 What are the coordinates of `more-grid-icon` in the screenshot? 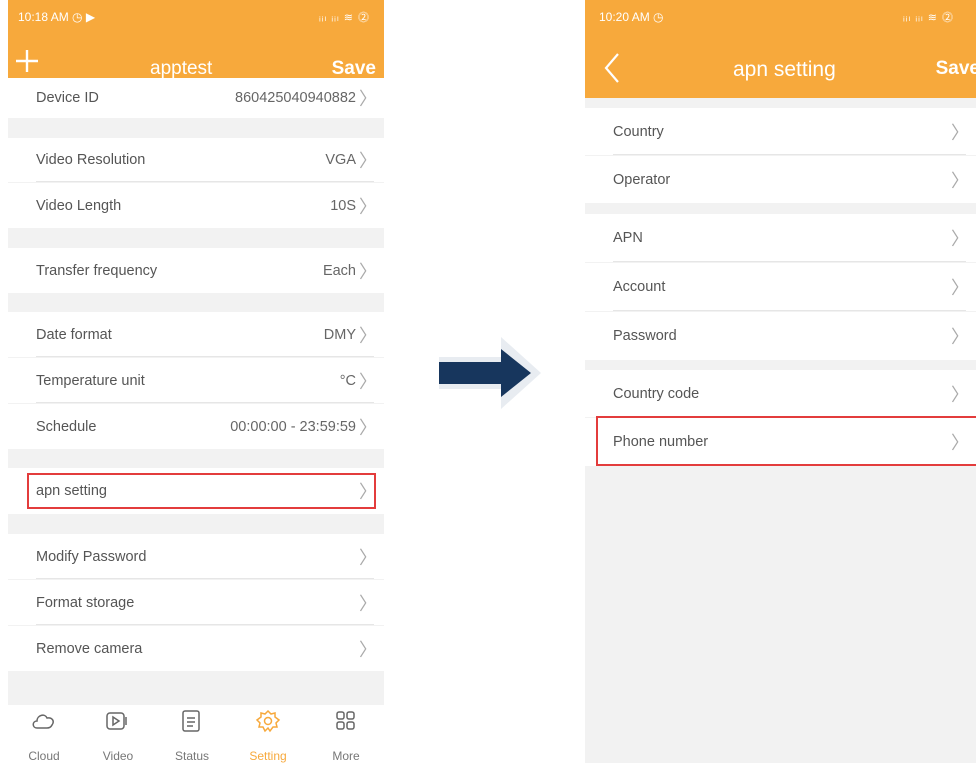 It's located at (345, 720).